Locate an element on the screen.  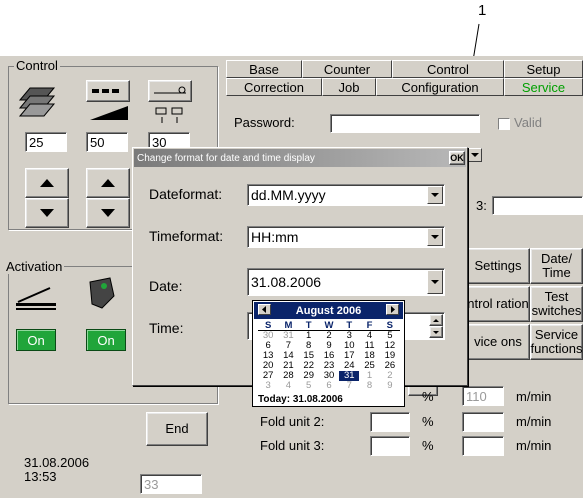
dropdown-arrow-button is located at coordinates (475, 155).